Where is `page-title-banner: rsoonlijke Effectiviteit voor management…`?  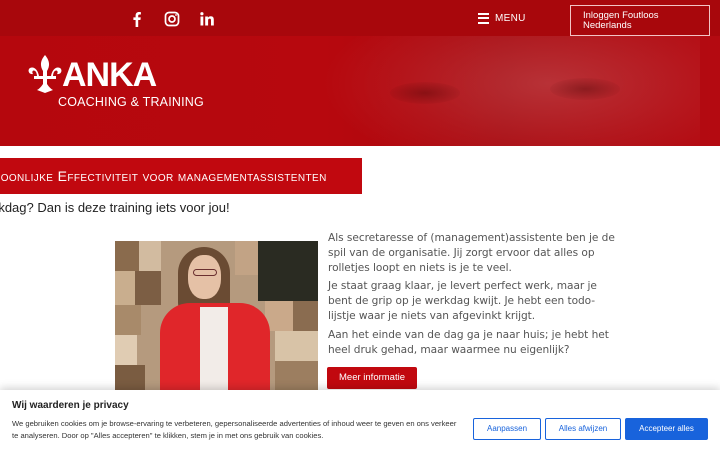
page-title-banner: rsoonlijke Effectiviteit voor management… is located at coordinates (181, 176).